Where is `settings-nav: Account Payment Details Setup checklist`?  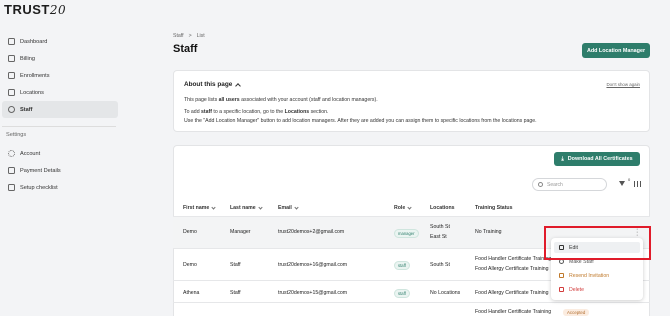 settings-nav: Account Payment Details Setup checklist is located at coordinates (59, 170).